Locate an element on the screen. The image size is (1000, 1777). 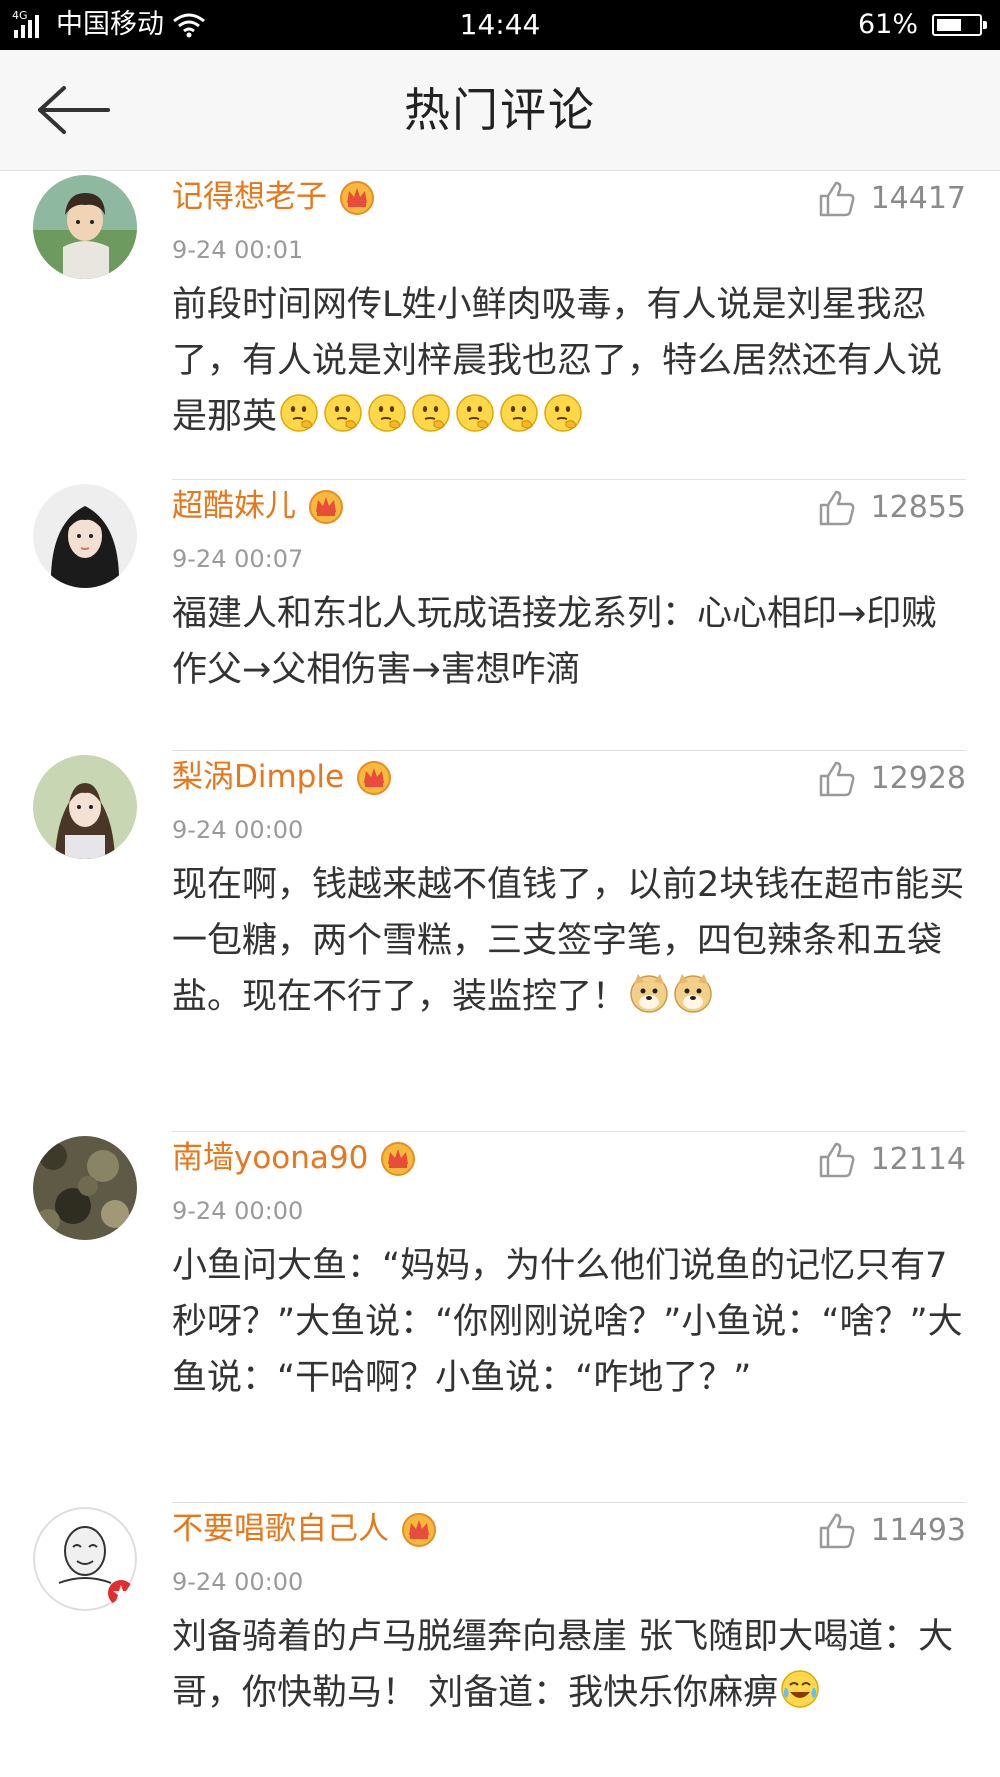
battery-icon is located at coordinates (959, 25).